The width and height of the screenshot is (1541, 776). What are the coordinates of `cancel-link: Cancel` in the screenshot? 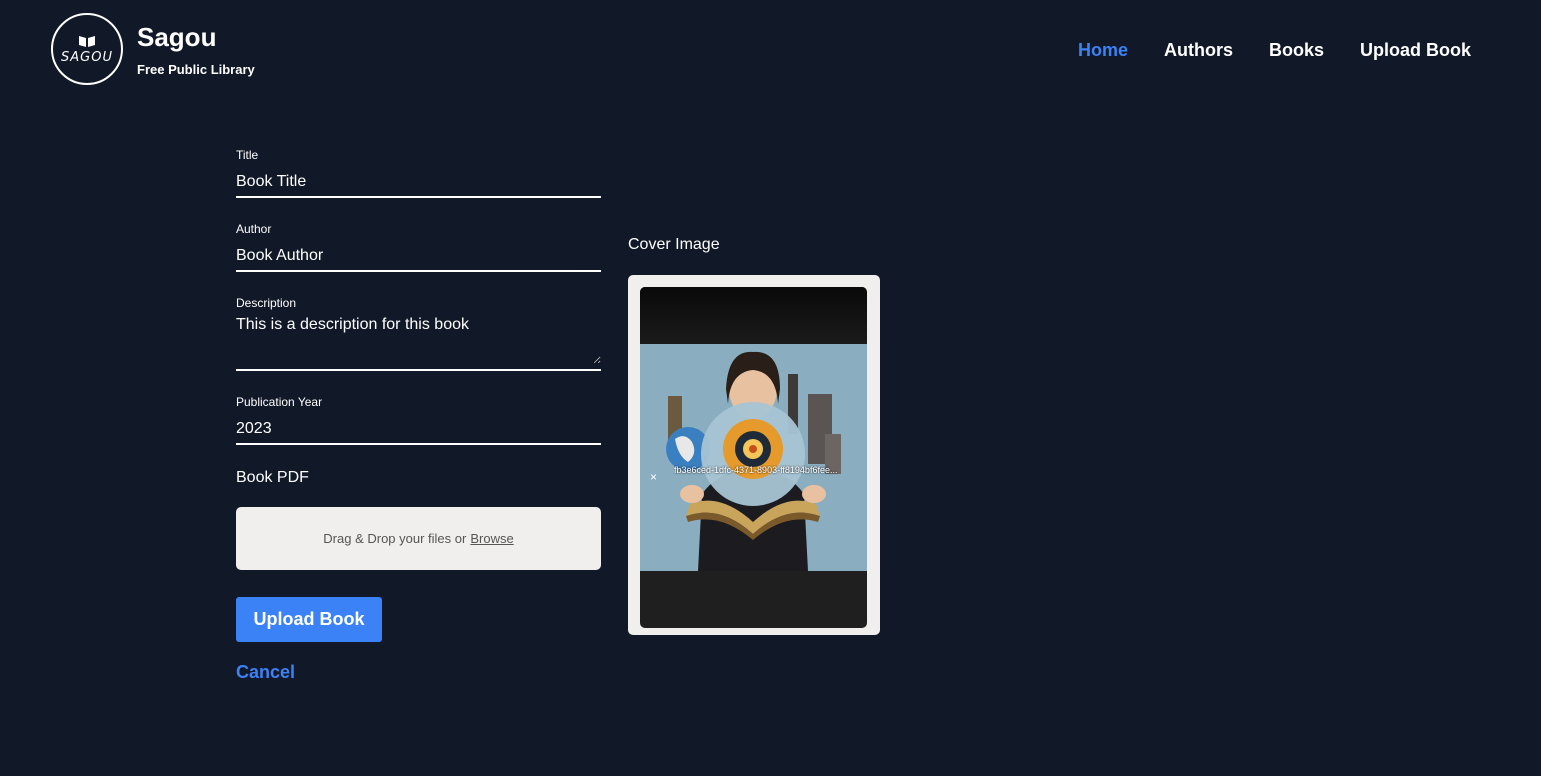 It's located at (418, 672).